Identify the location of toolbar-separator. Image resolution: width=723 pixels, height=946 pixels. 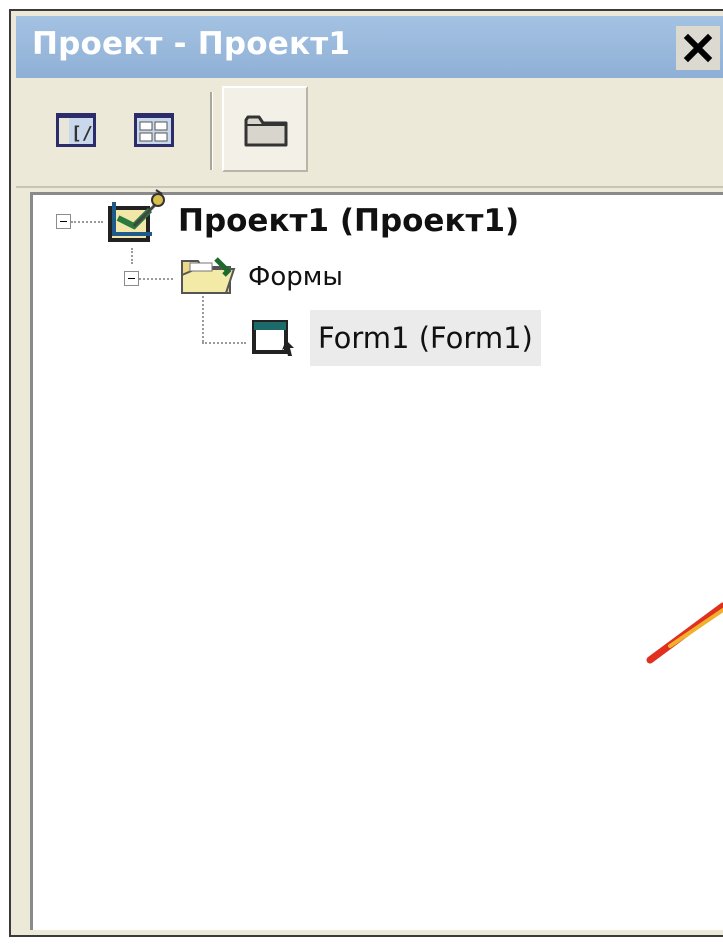
(211, 131).